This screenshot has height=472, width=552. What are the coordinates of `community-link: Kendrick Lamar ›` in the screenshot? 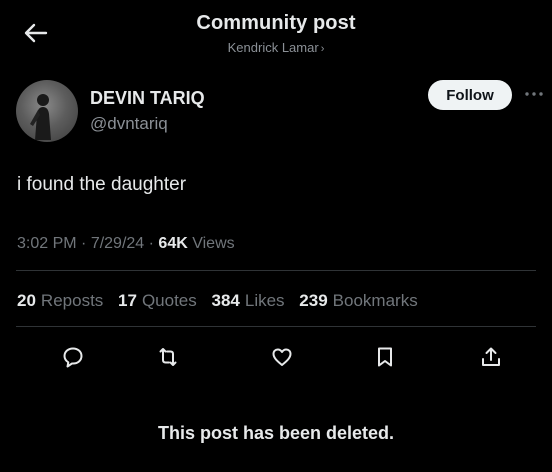 It's located at (276, 47).